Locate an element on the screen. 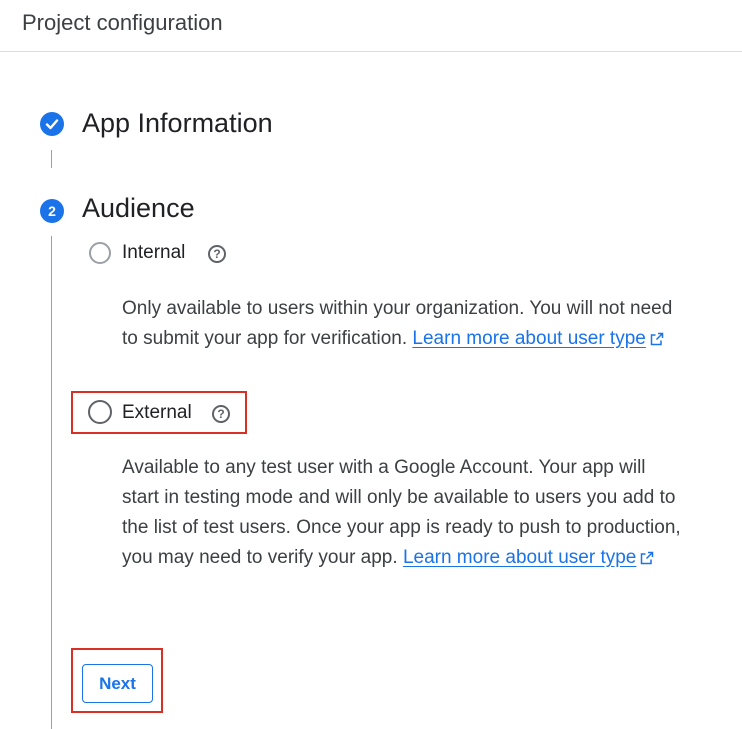 Image resolution: width=742 pixels, height=729 pixels. step-title-audience: Audience is located at coordinates (138, 208).